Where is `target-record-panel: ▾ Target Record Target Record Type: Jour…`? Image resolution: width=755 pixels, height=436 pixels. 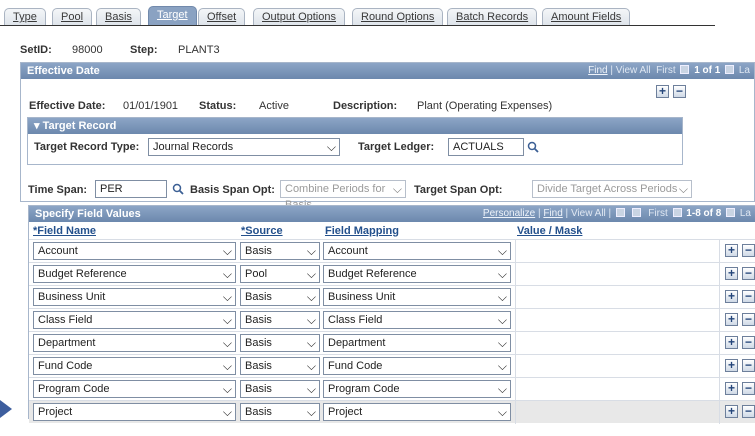
target-record-panel: ▾ Target Record Target Record Type: Jour… is located at coordinates (355, 141).